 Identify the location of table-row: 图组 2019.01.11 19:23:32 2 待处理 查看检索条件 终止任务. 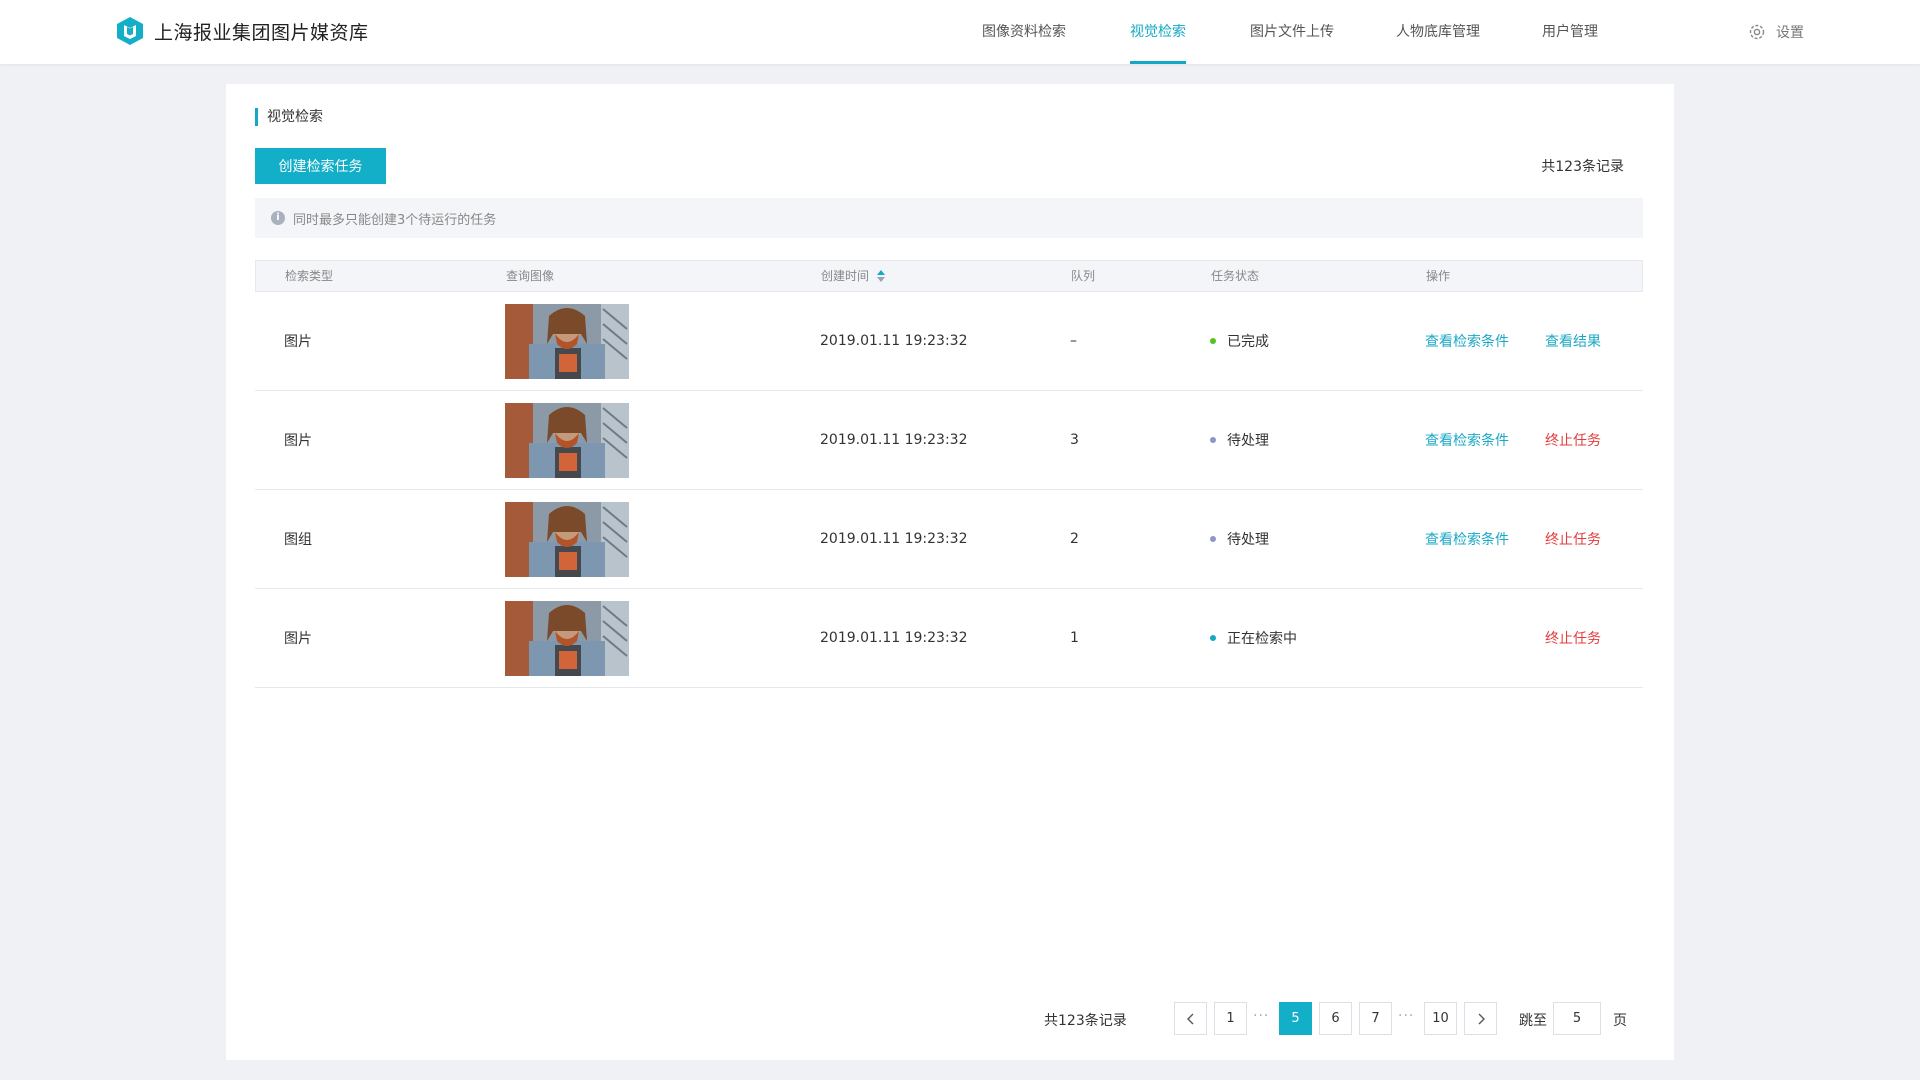
(949, 539).